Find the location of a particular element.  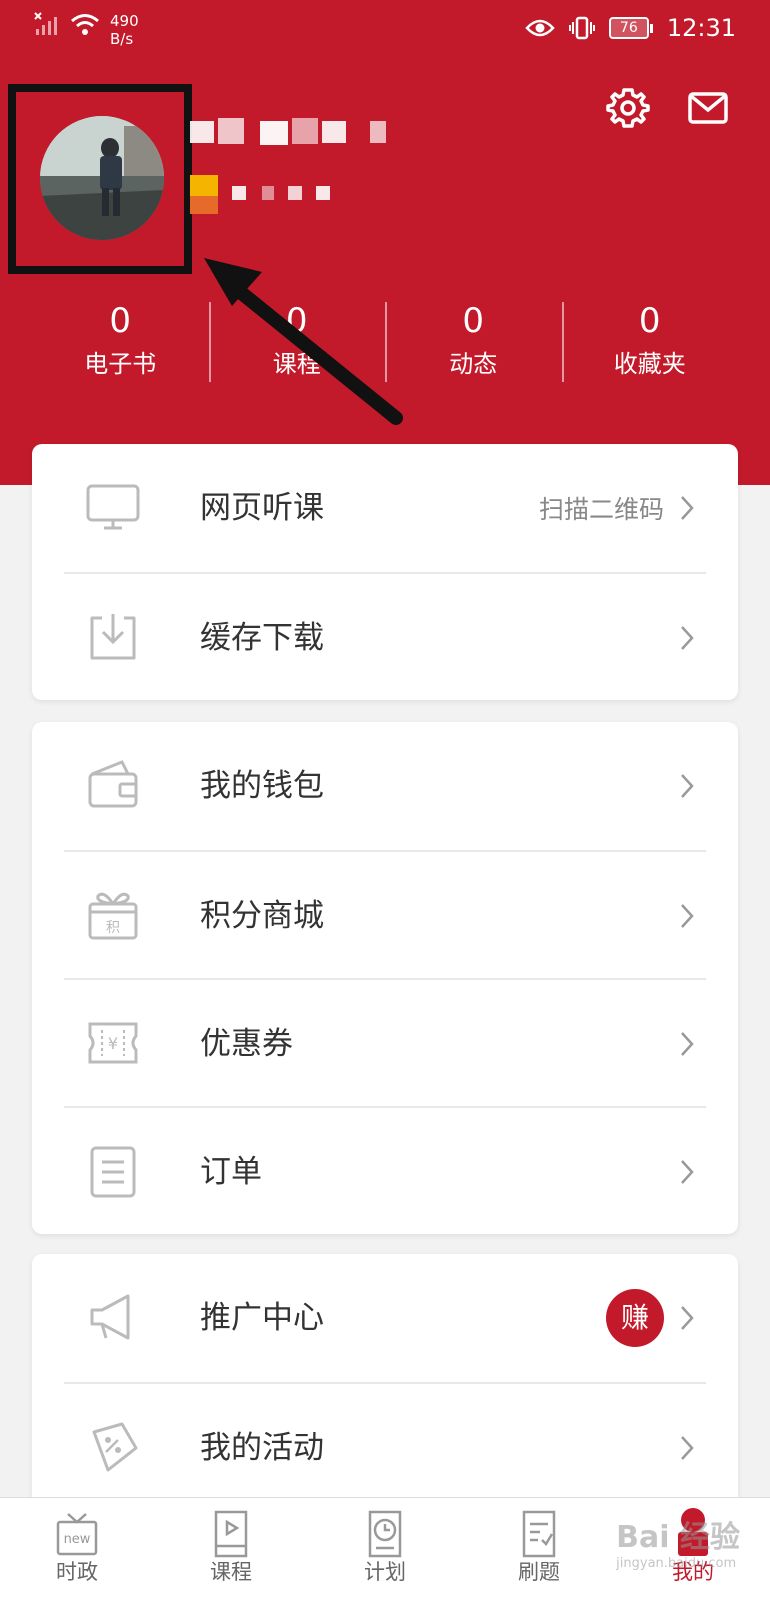

menu-label: 优惠券 is located at coordinates (246, 1044).